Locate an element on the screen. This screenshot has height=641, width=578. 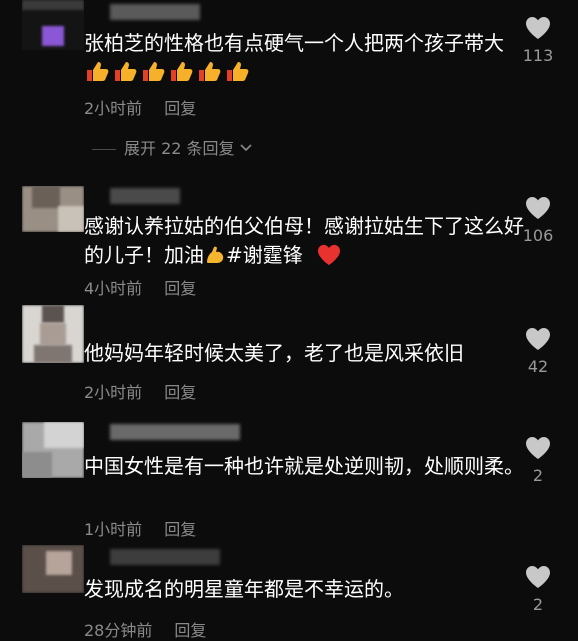
comment-text: 他妈妈年轻时候太美了，老了也是风采依旧 is located at coordinates (304, 353).